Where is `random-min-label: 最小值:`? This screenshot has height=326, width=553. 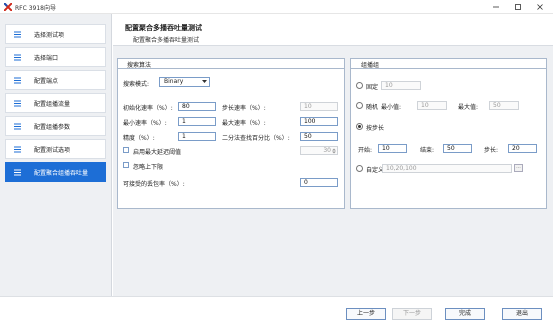 random-min-label: 最小值: is located at coordinates (391, 107).